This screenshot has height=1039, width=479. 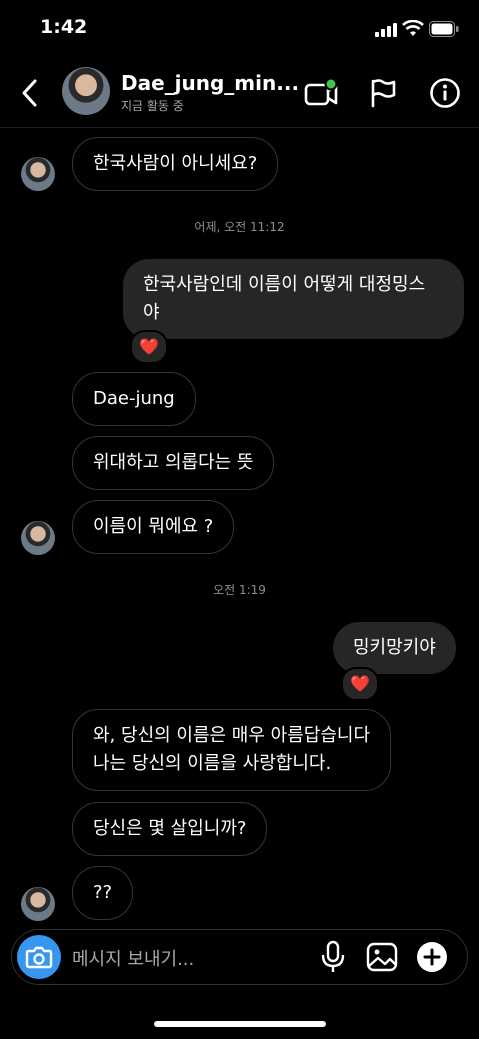 I want to click on signal-icon, so click(x=386, y=30).